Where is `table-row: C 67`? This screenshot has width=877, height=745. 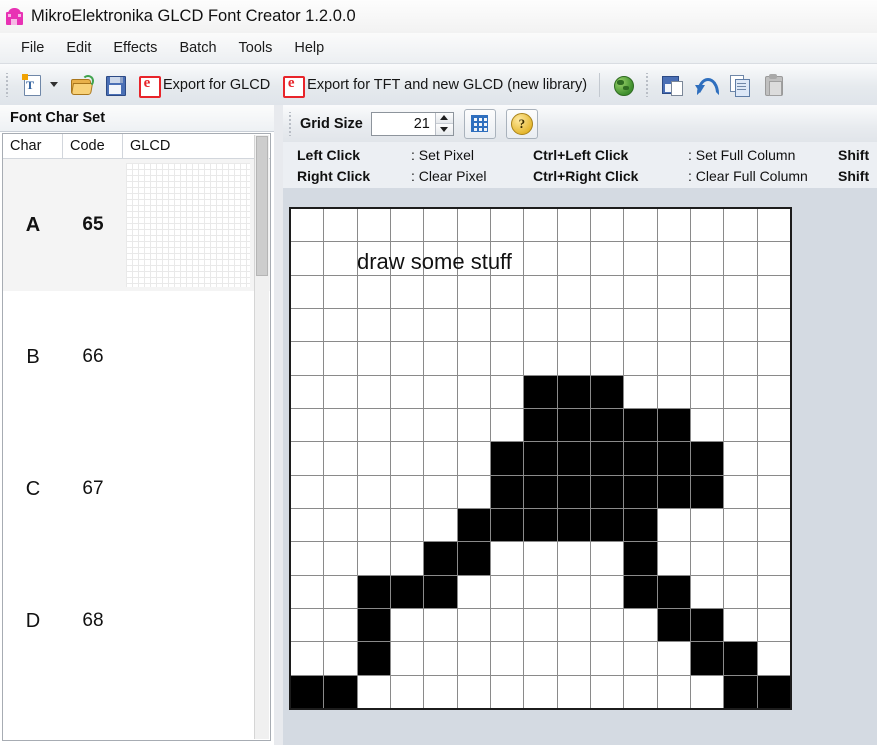 table-row: C 67 is located at coordinates (136, 489).